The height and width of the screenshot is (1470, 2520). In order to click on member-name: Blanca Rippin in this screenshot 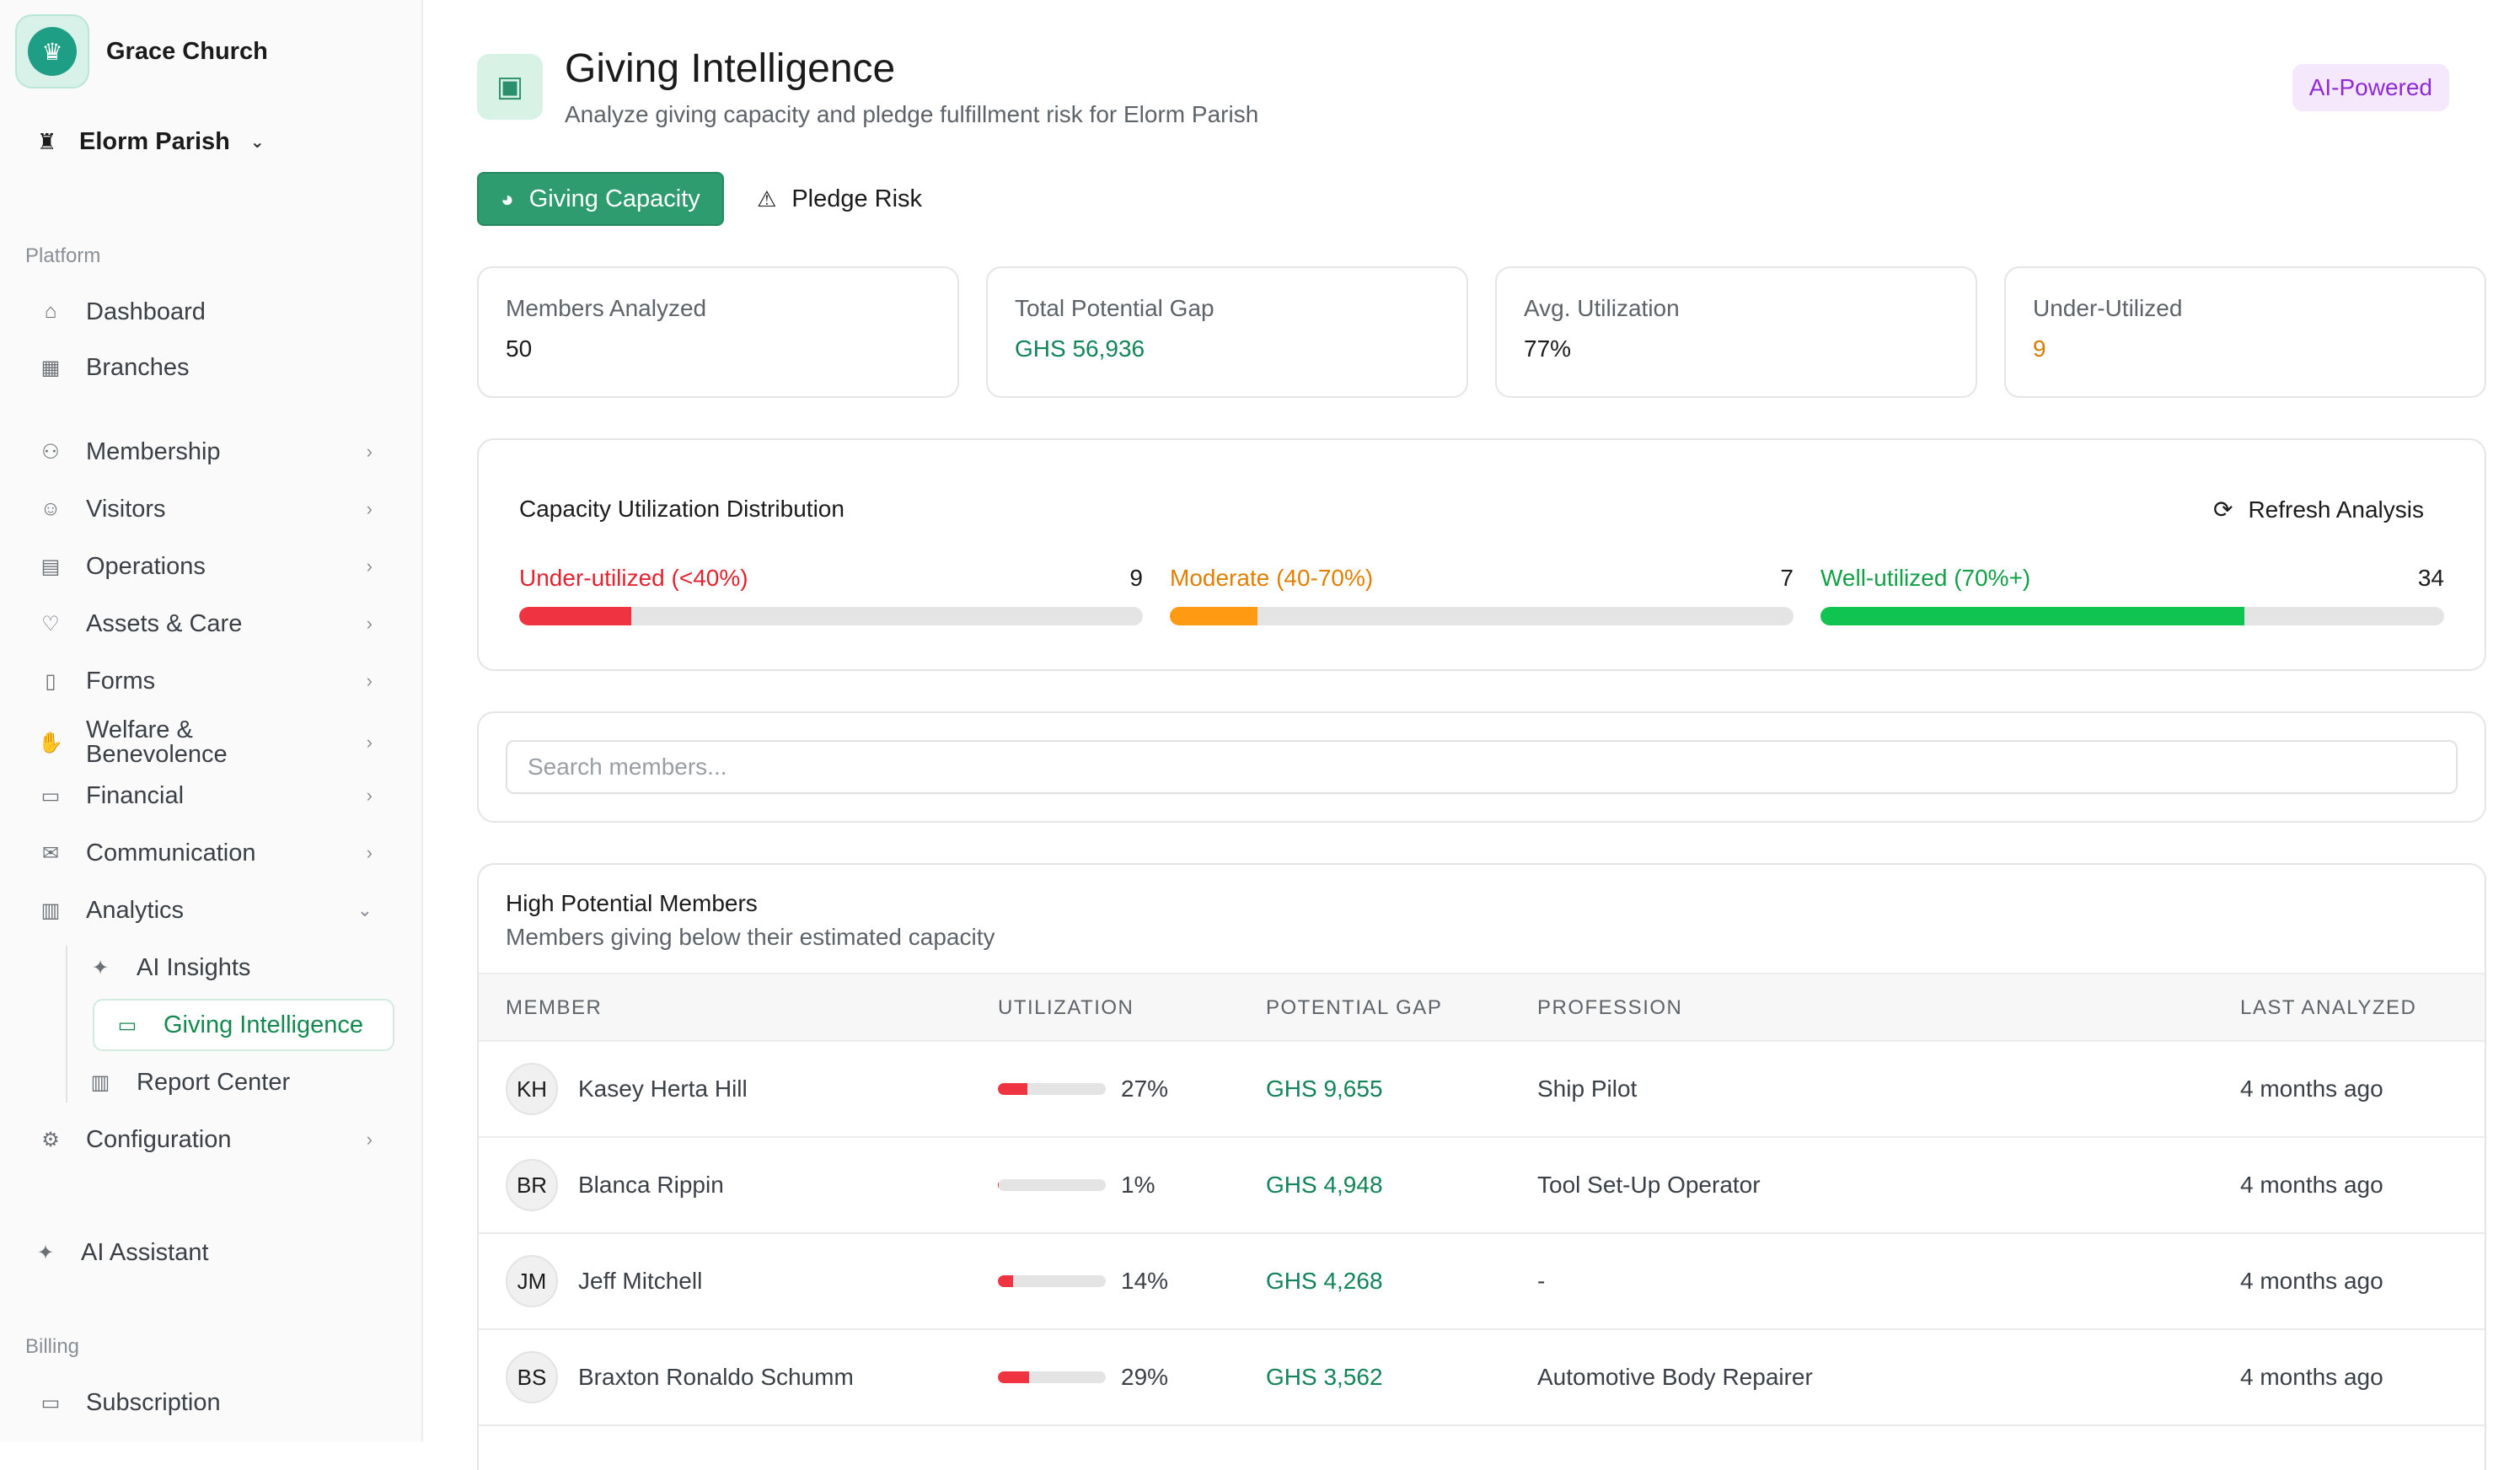, I will do `click(651, 1185)`.